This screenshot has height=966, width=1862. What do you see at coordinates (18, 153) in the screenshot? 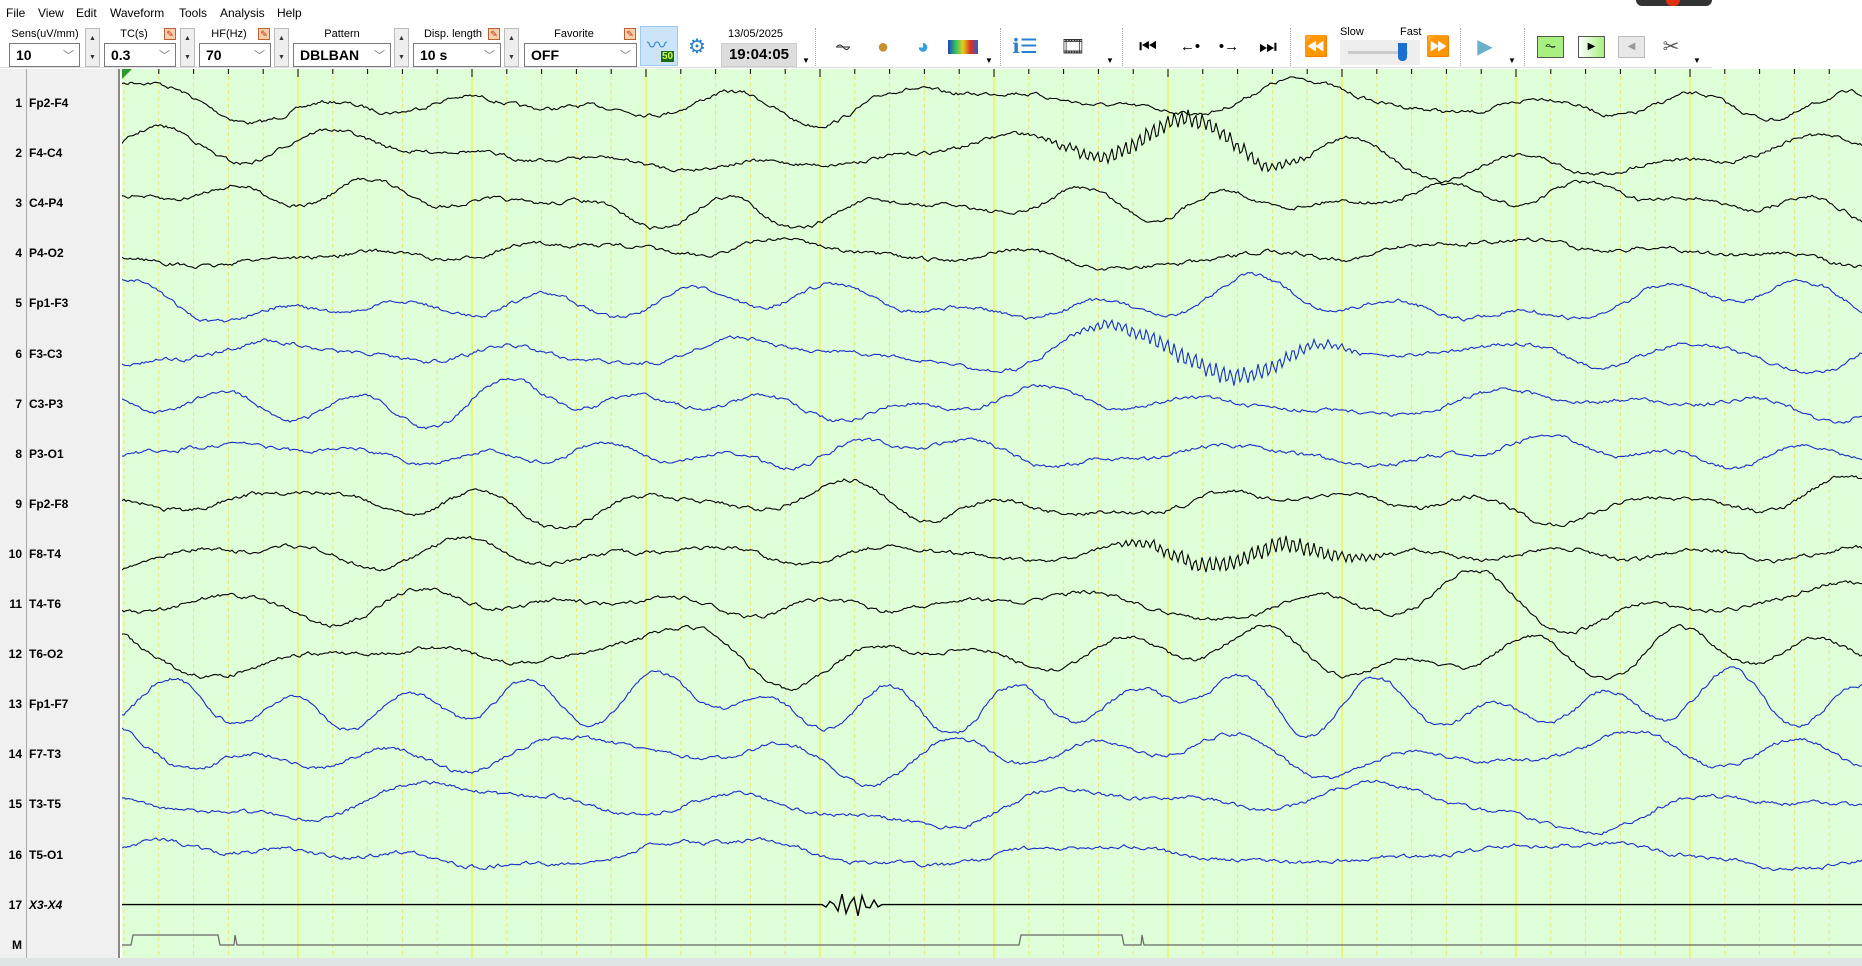
I see `channel-number: 2` at bounding box center [18, 153].